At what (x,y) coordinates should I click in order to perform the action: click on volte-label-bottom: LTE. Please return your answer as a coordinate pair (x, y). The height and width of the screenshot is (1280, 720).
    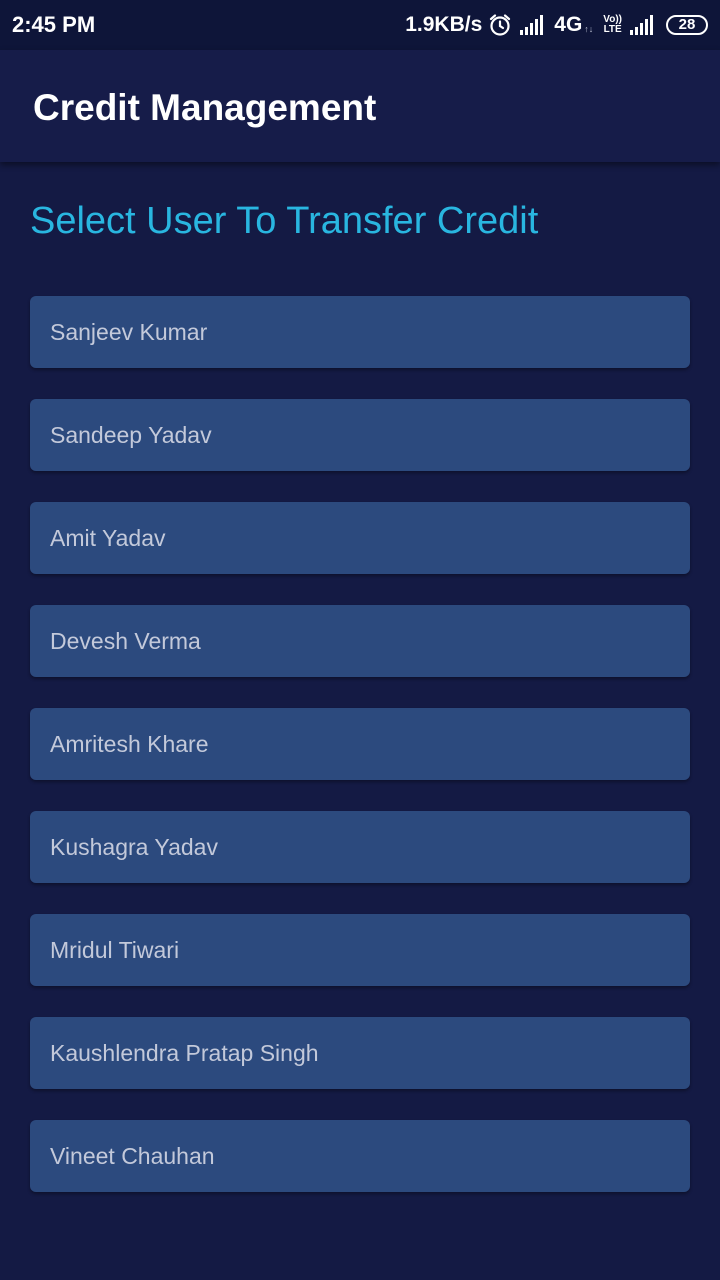
    Looking at the image, I should click on (612, 29).